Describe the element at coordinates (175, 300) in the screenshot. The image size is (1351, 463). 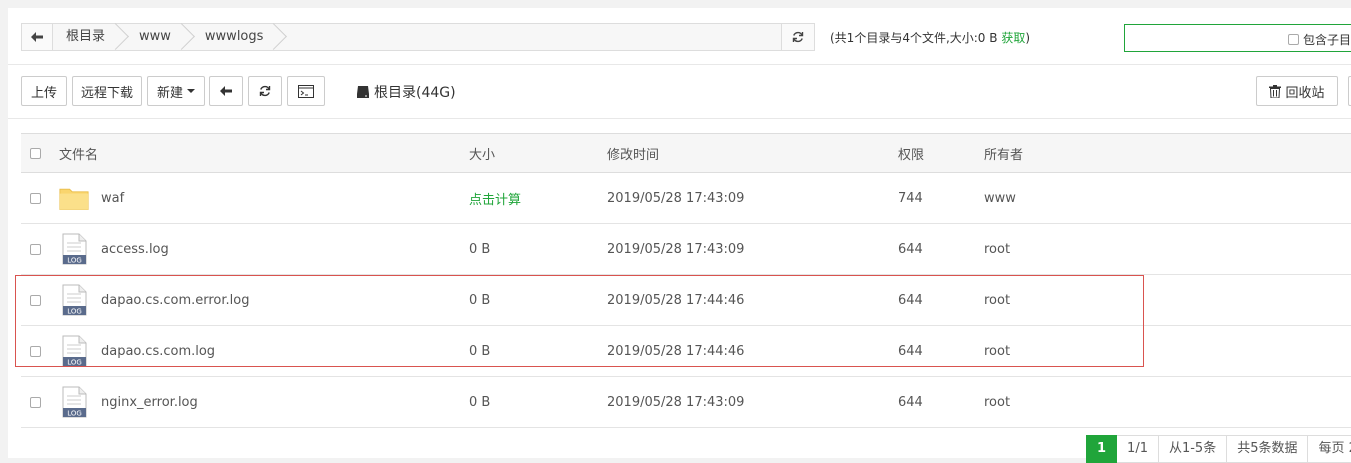
I see `file-name: dapao.cs.com.error.log` at that location.